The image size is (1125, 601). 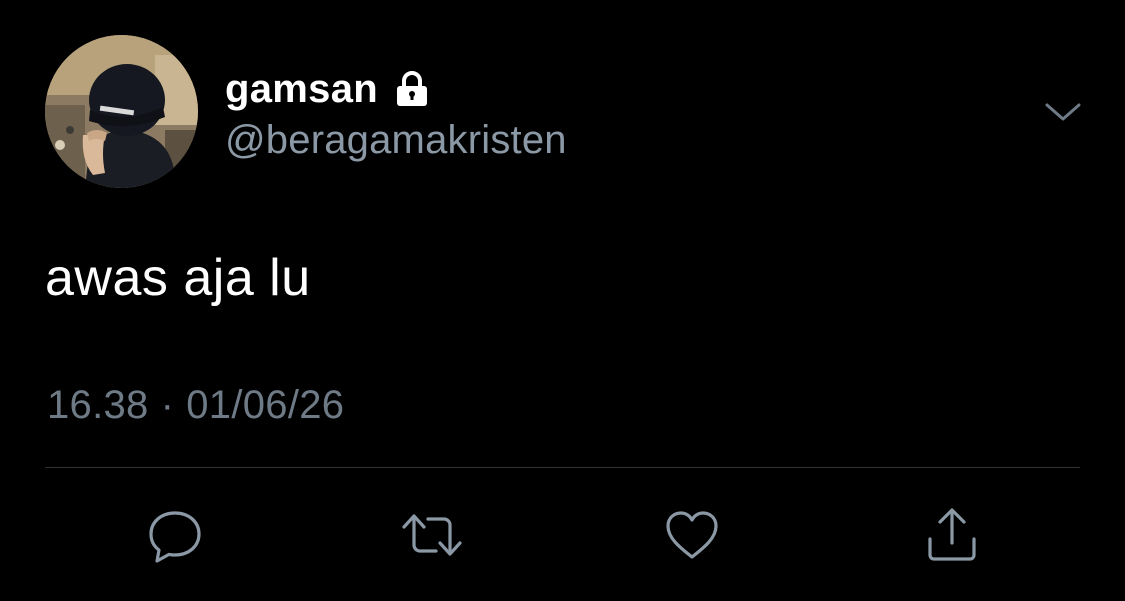 I want to click on display-name: gamsan, so click(x=301, y=89).